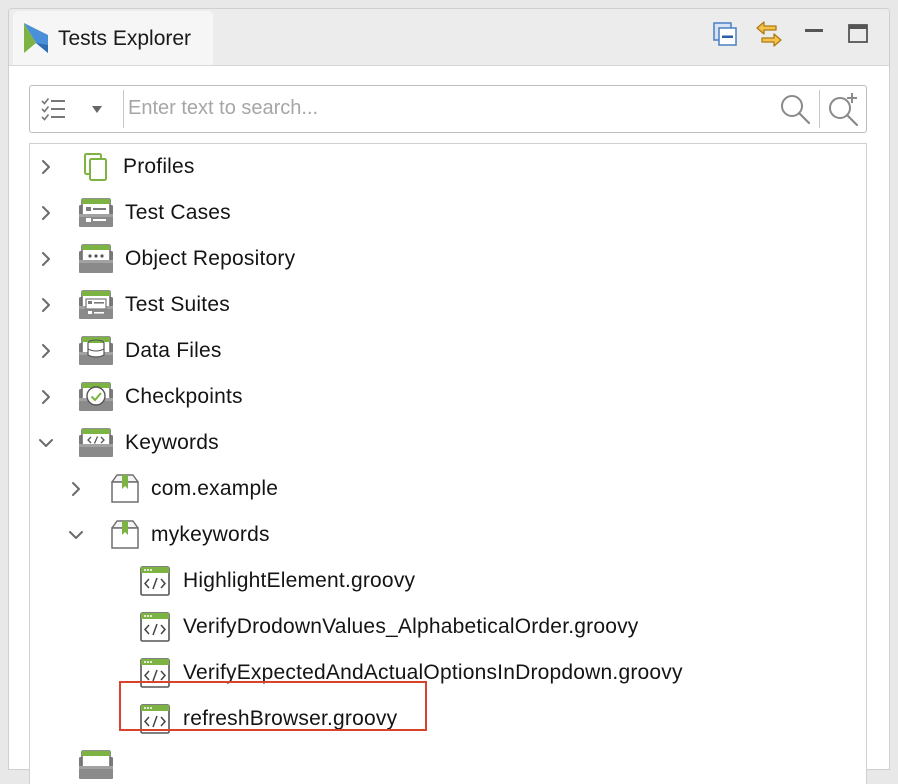  I want to click on checkpoints-folder-icon, so click(96, 397).